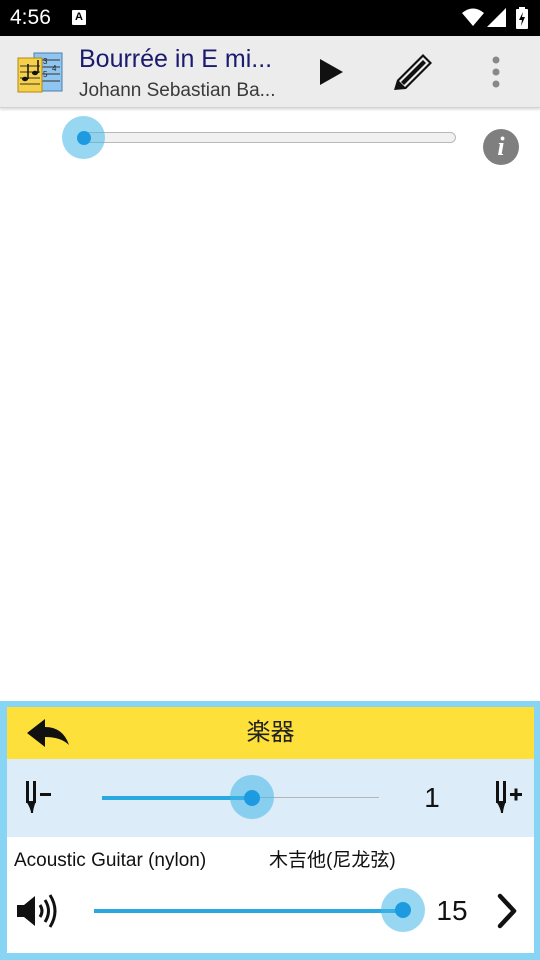  What do you see at coordinates (38, 911) in the screenshot?
I see `volume-icon` at bounding box center [38, 911].